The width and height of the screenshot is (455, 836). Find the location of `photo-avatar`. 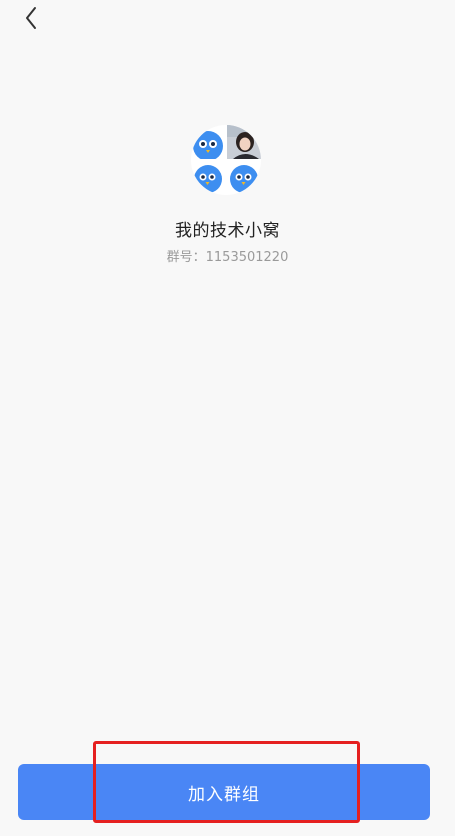

photo-avatar is located at coordinates (244, 142).